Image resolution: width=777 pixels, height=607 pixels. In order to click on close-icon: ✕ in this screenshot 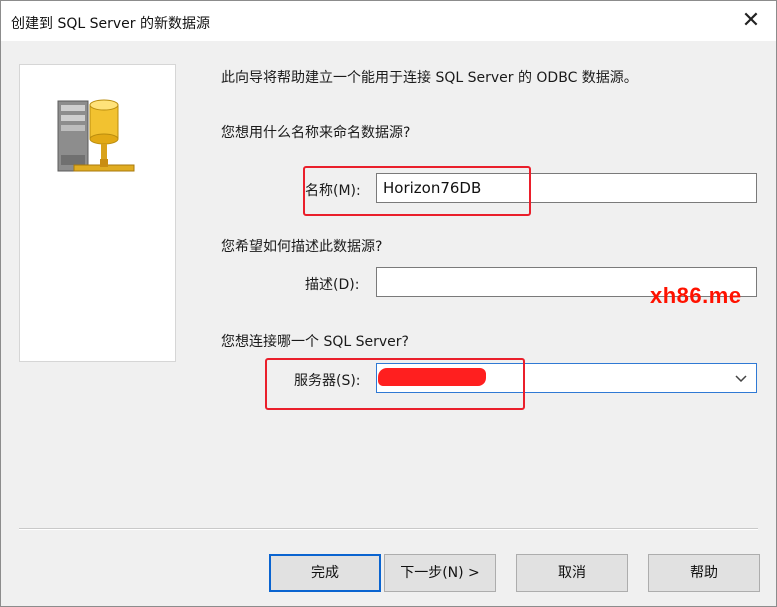, I will do `click(751, 20)`.